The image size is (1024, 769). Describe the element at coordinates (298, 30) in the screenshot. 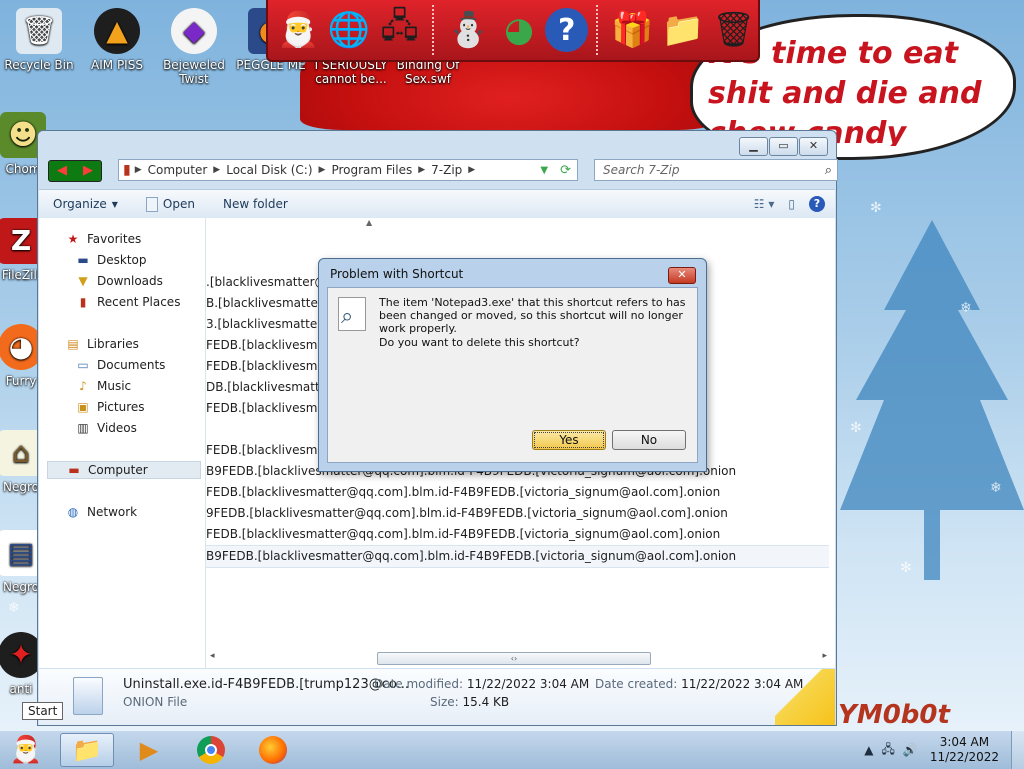

I see `santa-computer-icon: 🎅` at that location.